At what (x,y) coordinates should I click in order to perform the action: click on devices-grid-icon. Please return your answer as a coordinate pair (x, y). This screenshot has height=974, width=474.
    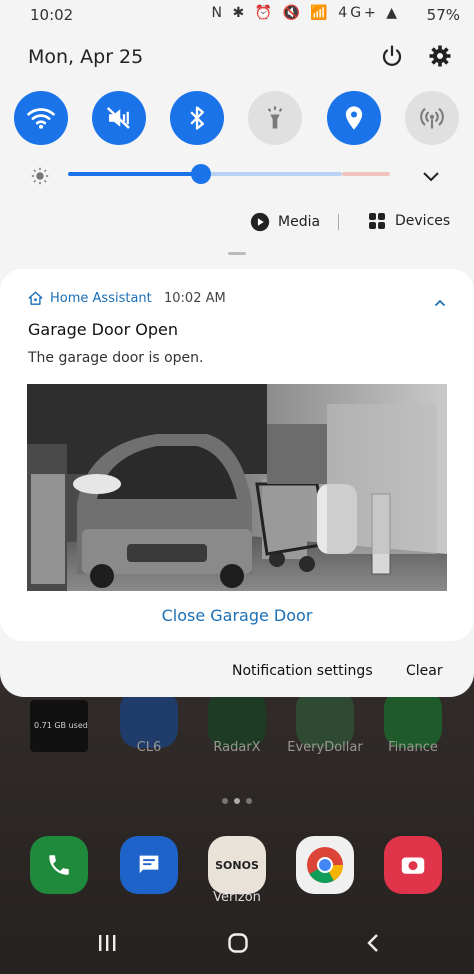
    Looking at the image, I should click on (377, 221).